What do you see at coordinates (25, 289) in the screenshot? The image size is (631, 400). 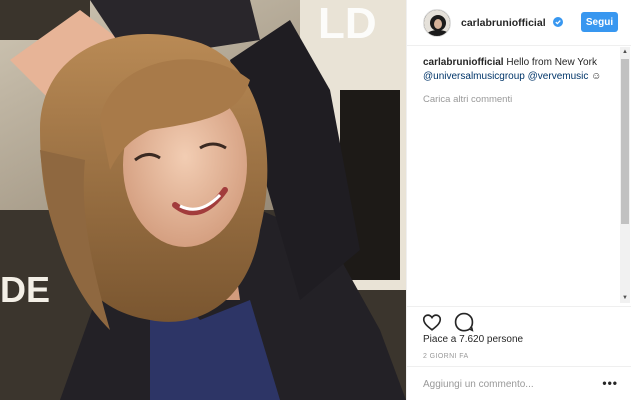 I see `svg-text: DE` at bounding box center [25, 289].